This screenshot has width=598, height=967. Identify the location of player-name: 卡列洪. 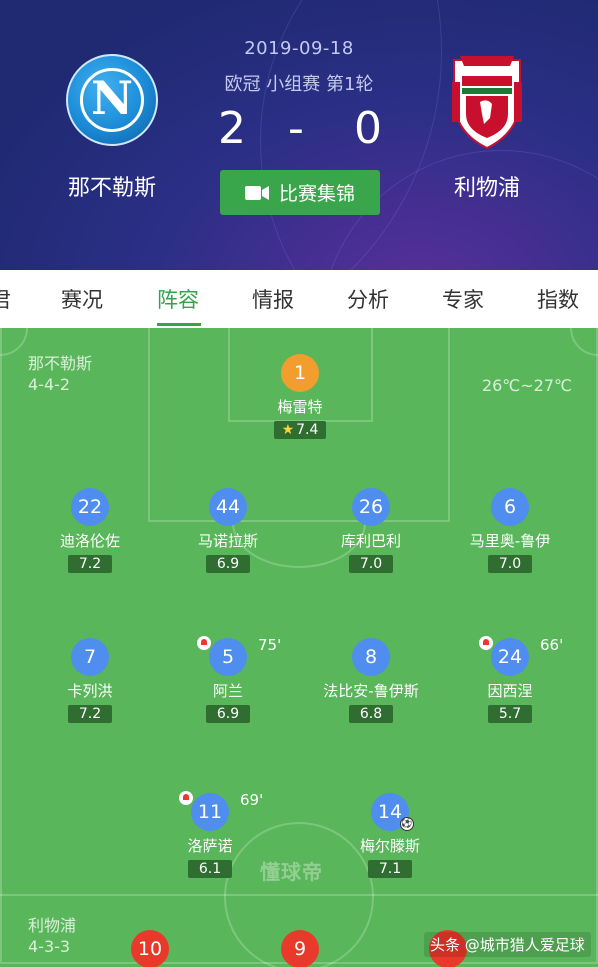
(90, 691).